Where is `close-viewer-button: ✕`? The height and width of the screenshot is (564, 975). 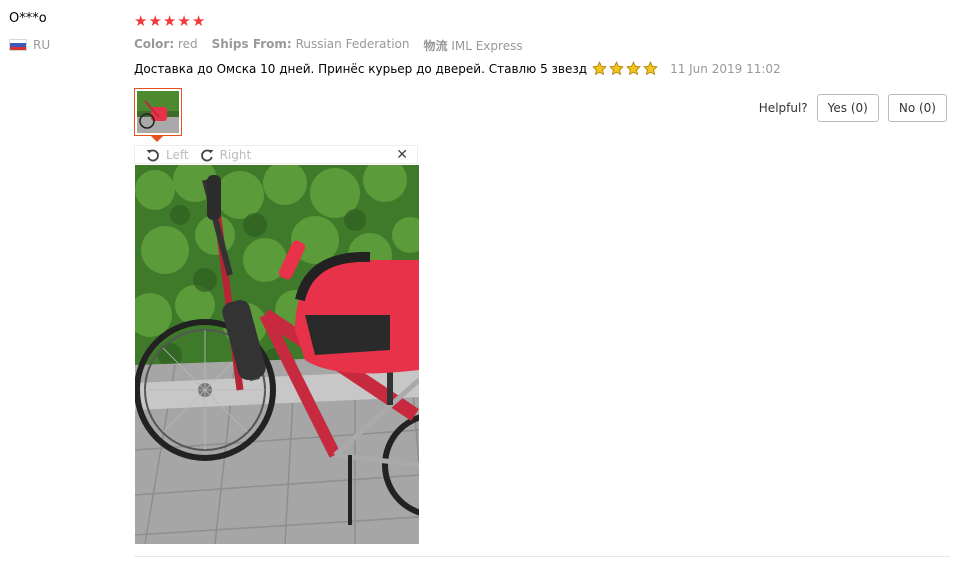
close-viewer-button: ✕ is located at coordinates (402, 155).